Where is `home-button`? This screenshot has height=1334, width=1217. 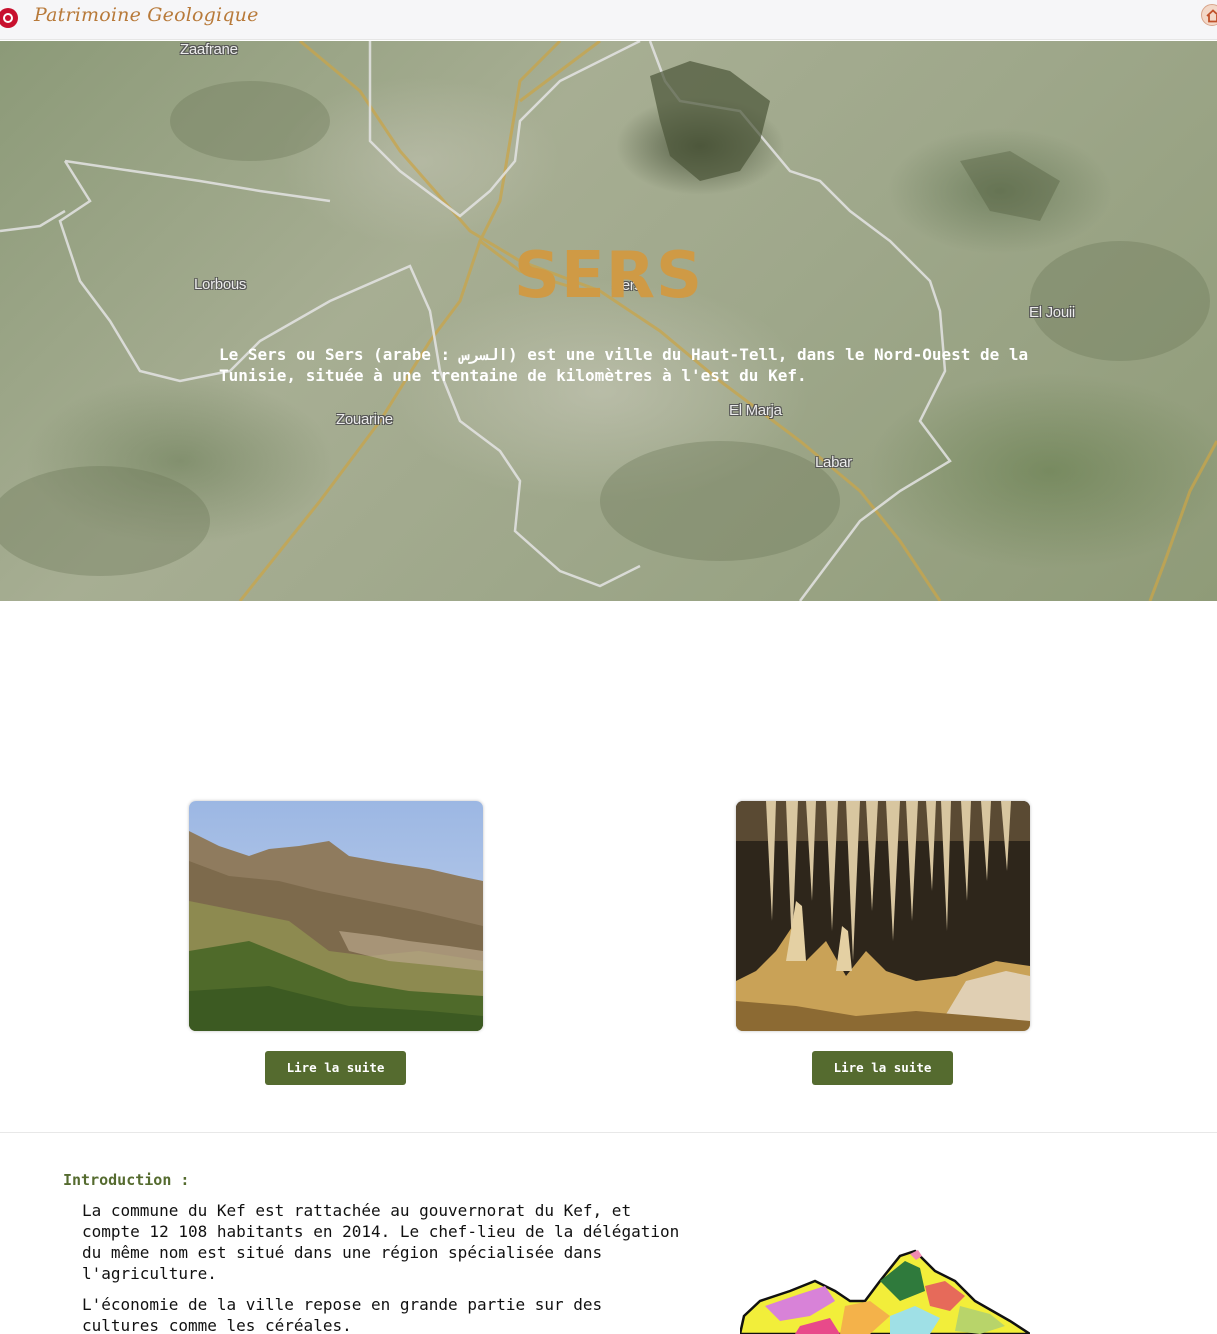
home-button is located at coordinates (1209, 15).